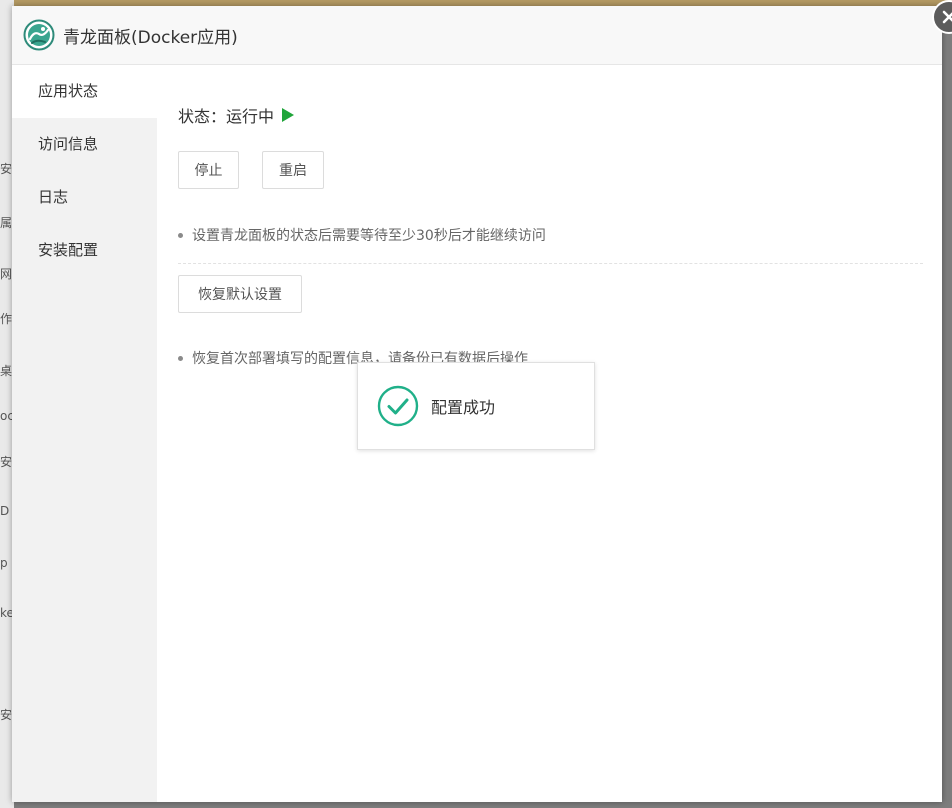 This screenshot has height=808, width=952. I want to click on sidebar-item-install-config: 安装配置, so click(84, 250).